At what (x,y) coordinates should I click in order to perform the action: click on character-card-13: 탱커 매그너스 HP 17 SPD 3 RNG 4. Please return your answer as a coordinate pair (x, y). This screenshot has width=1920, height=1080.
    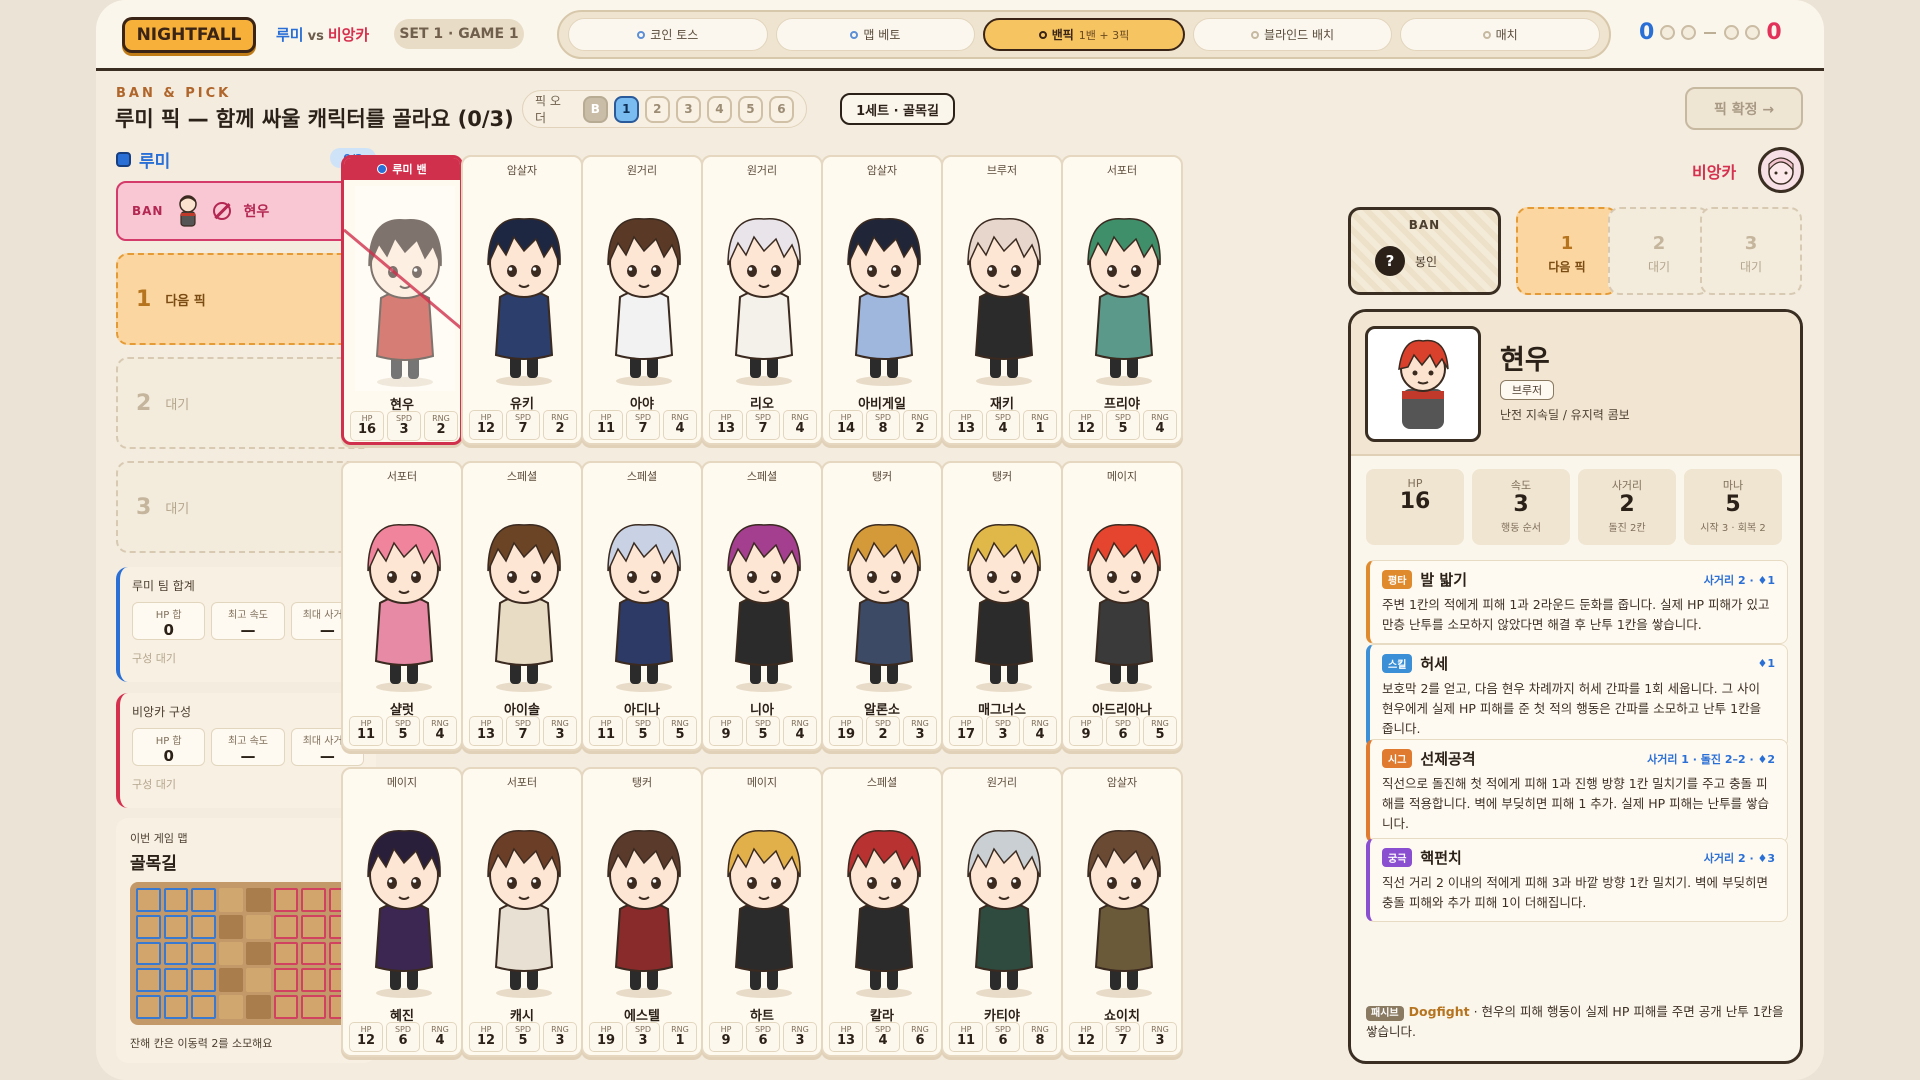
    Looking at the image, I should click on (1002, 606).